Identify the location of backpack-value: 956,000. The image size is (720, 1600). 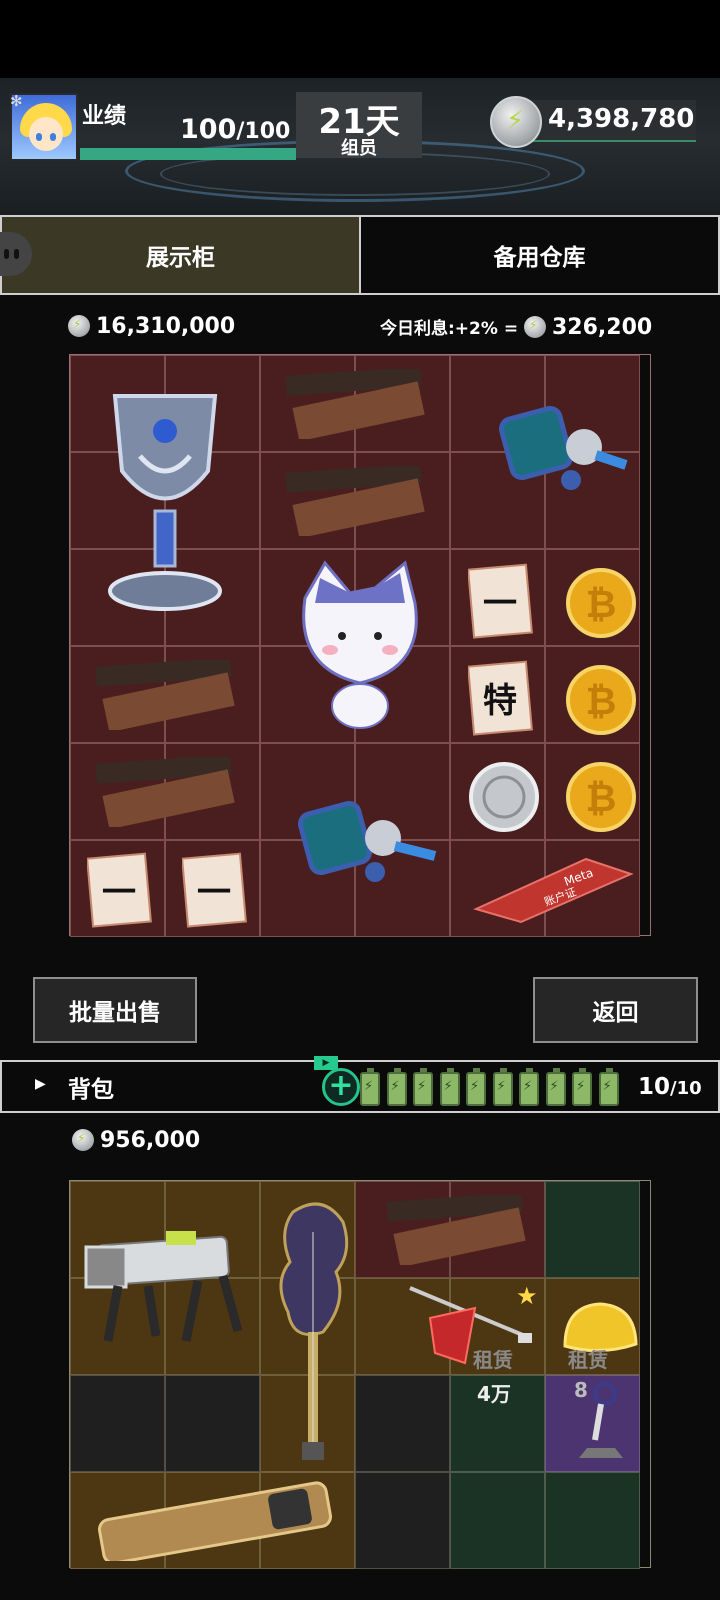
(136, 1140).